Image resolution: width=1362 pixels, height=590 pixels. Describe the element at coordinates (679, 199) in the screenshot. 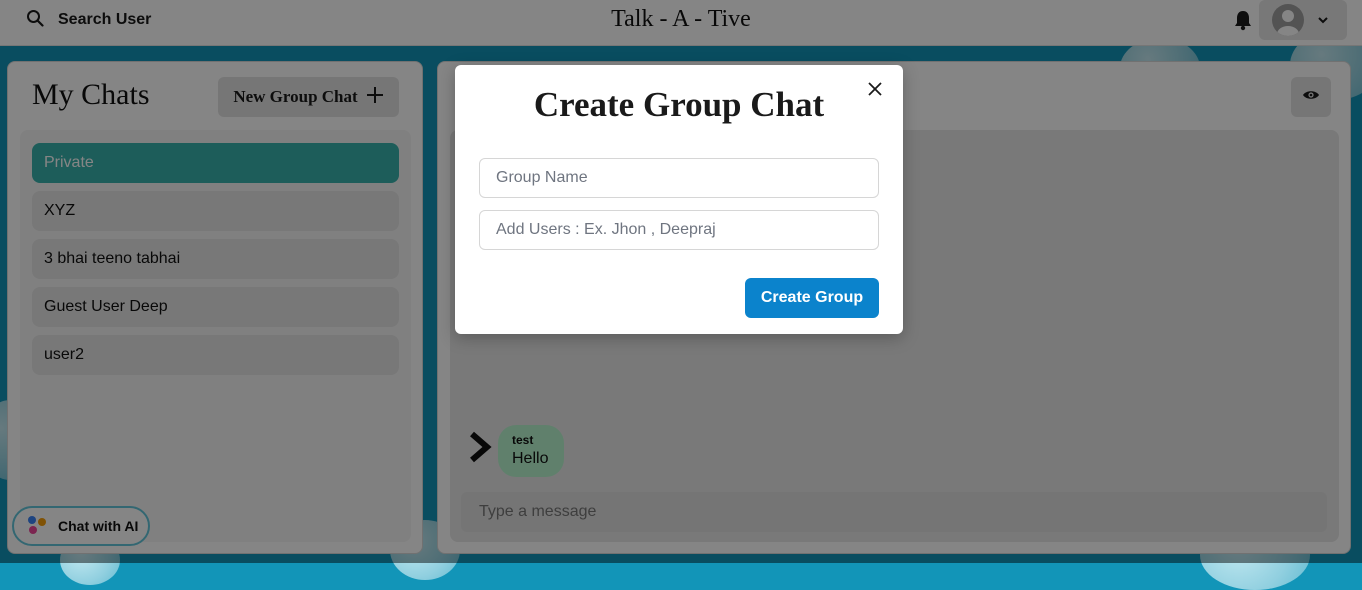

I see `create-group-modal: Create Group Chat Create Group` at that location.